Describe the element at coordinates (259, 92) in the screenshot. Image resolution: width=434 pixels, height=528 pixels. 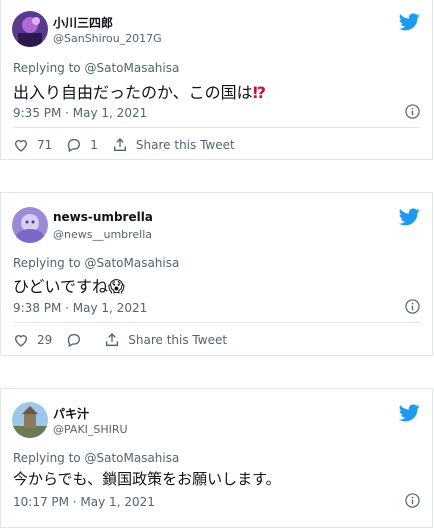
I see `interrobang-emoji: ⁉` at that location.